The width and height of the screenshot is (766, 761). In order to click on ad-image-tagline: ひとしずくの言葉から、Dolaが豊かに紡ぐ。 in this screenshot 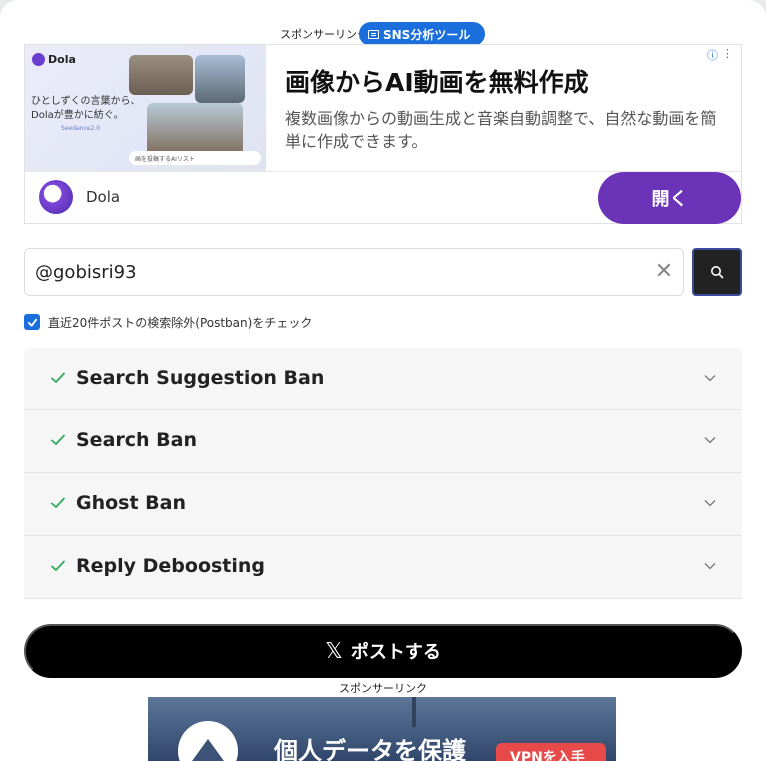, I will do `click(86, 108)`.